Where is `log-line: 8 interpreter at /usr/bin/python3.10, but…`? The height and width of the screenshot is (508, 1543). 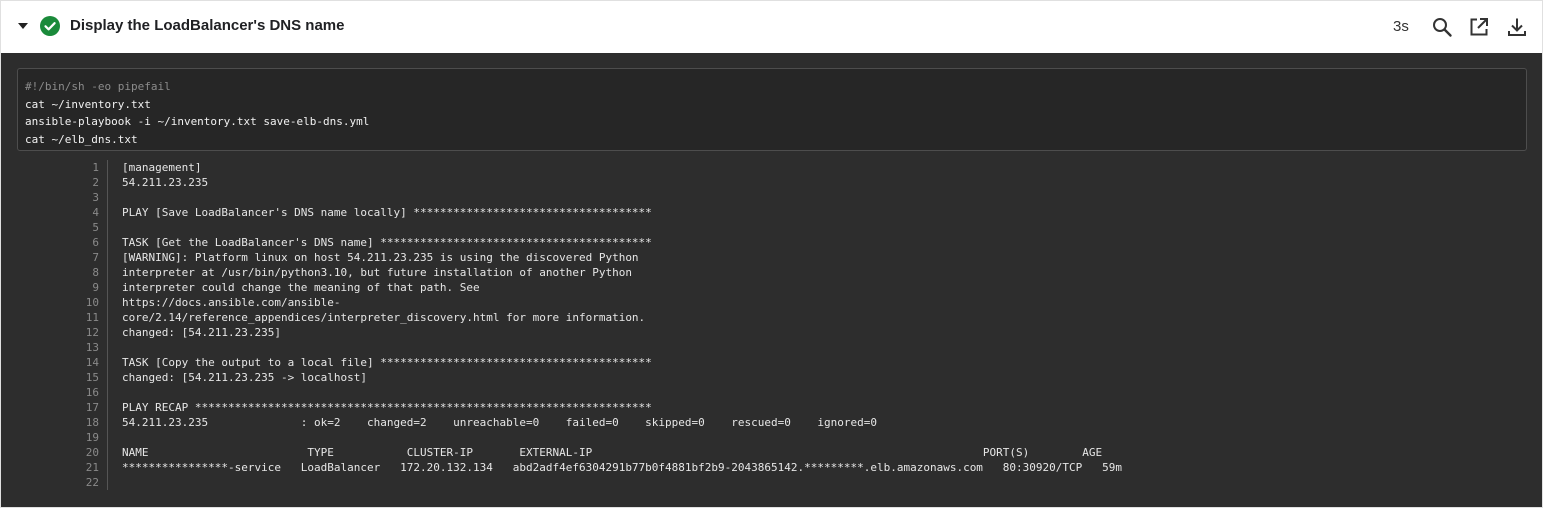
log-line: 8 interpreter at /usr/bin/python3.10, but… is located at coordinates (771, 272).